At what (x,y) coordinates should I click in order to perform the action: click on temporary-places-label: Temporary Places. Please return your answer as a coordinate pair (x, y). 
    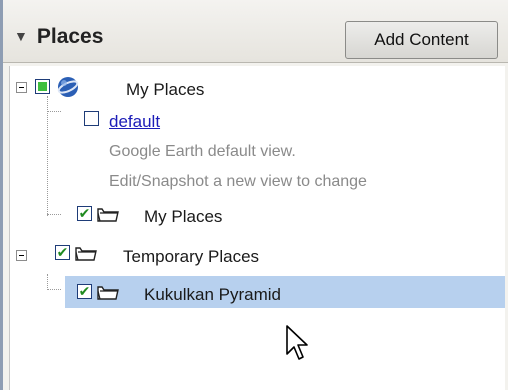
    Looking at the image, I should click on (191, 257).